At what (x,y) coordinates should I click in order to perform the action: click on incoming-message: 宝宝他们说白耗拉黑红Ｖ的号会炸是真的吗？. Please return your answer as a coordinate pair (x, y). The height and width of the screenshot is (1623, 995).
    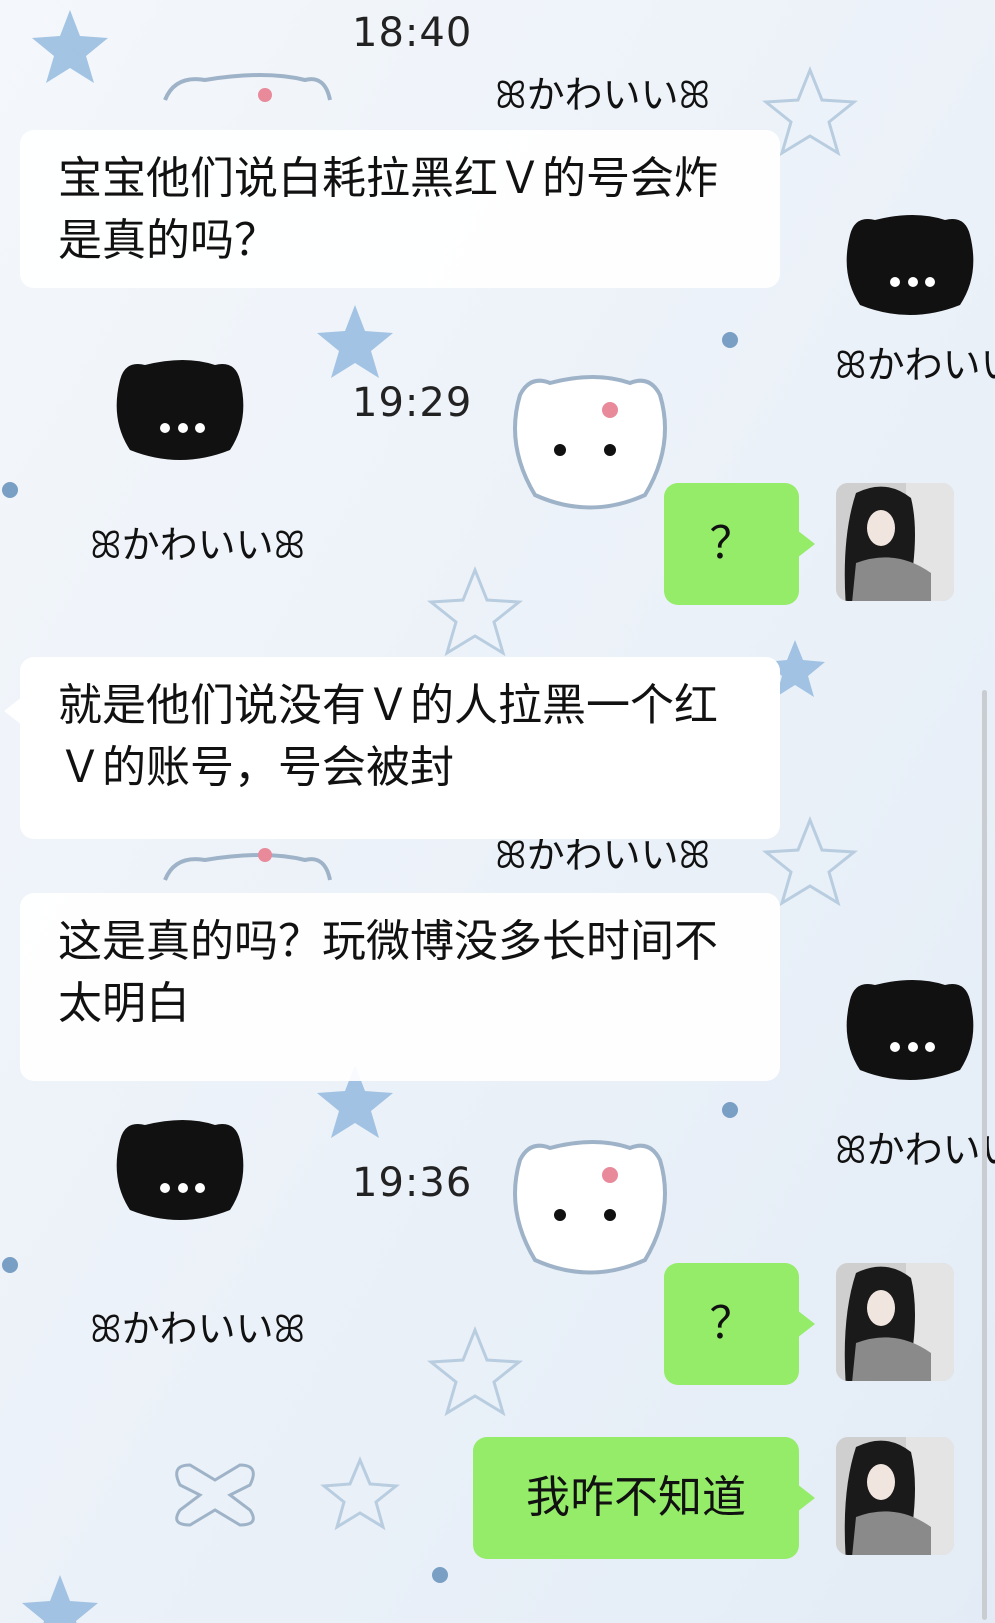
    Looking at the image, I should click on (400, 209).